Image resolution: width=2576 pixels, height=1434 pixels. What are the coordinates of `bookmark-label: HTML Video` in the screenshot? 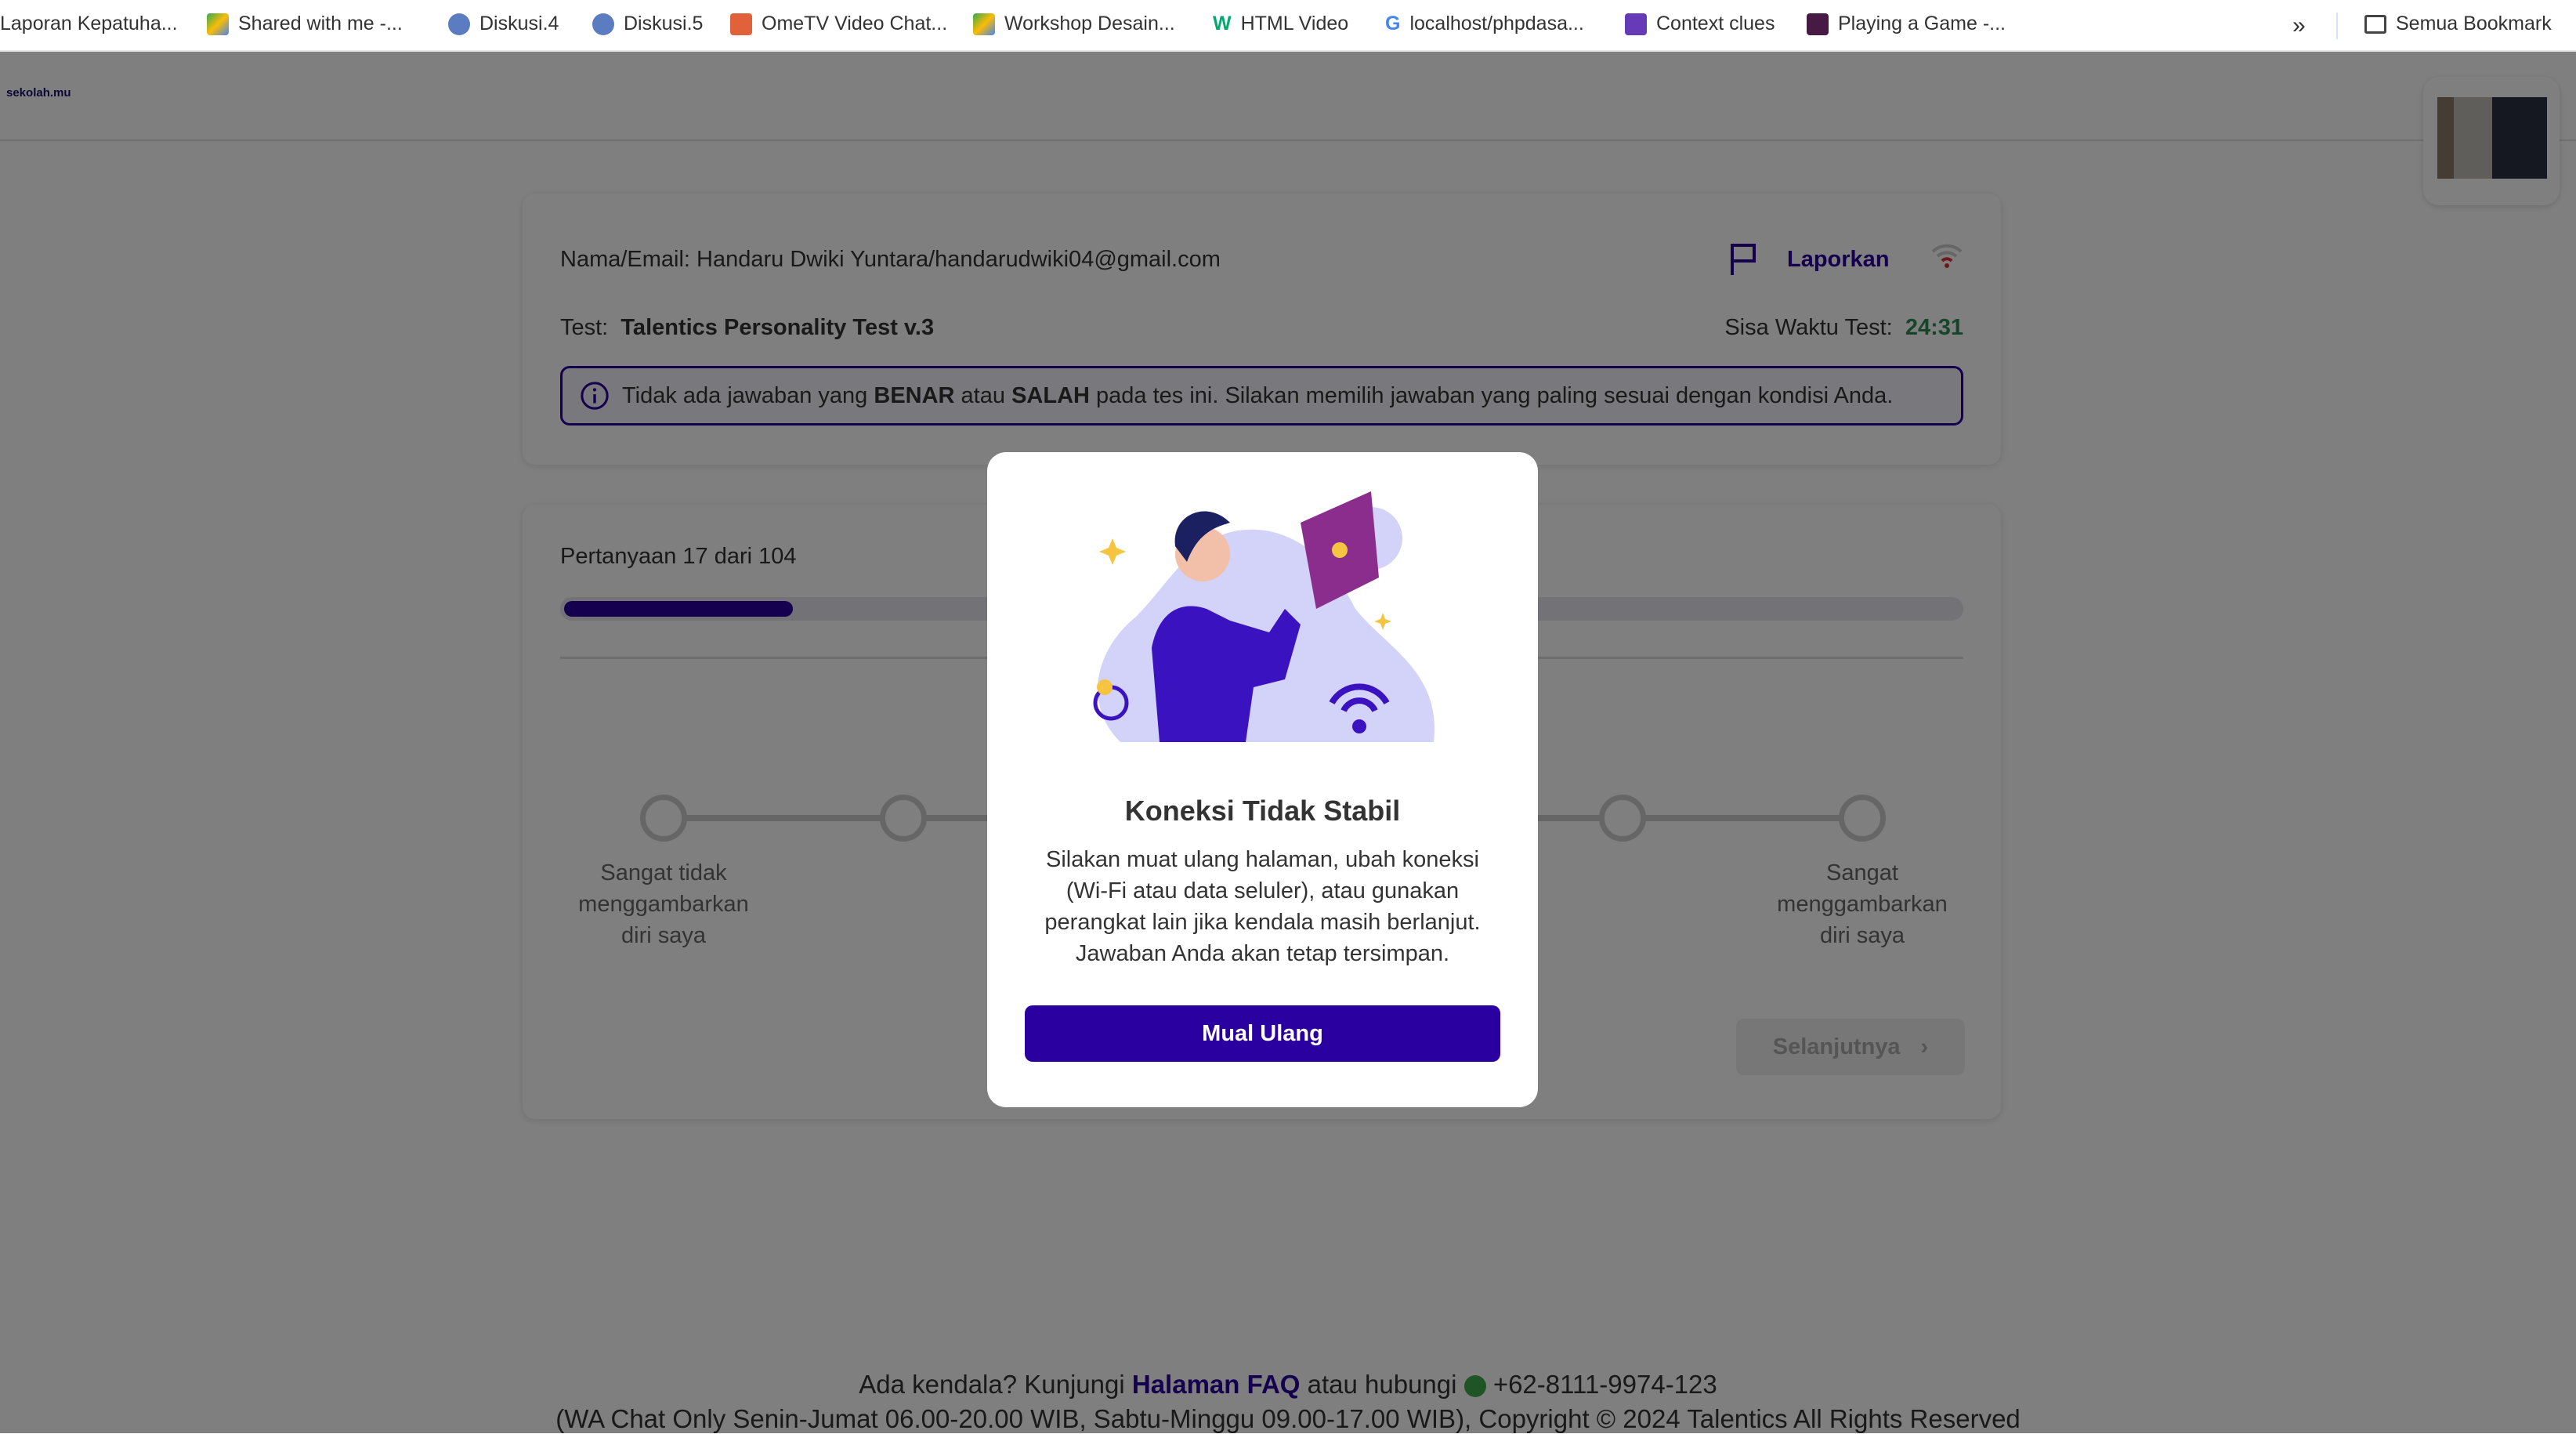 It's located at (1294, 23).